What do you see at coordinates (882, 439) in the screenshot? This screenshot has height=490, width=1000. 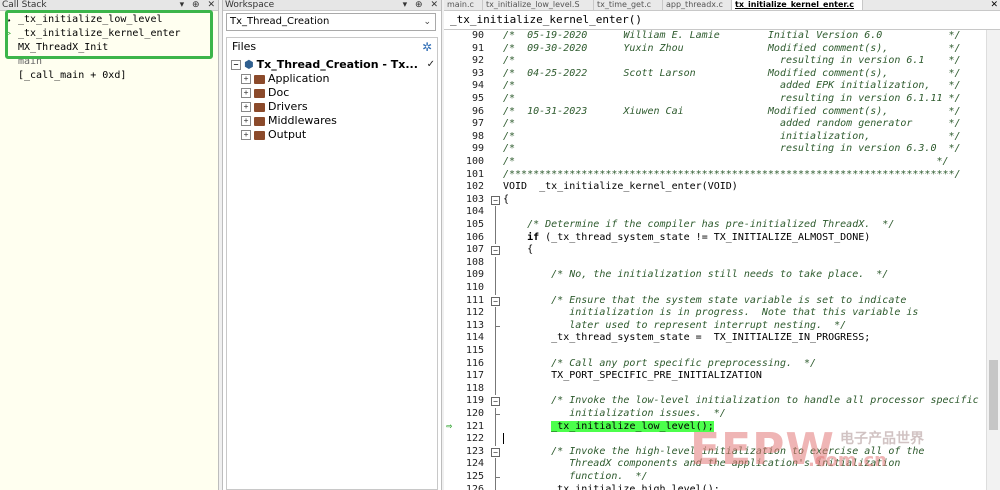 I see `watermark-chinese: 电子产品世界` at bounding box center [882, 439].